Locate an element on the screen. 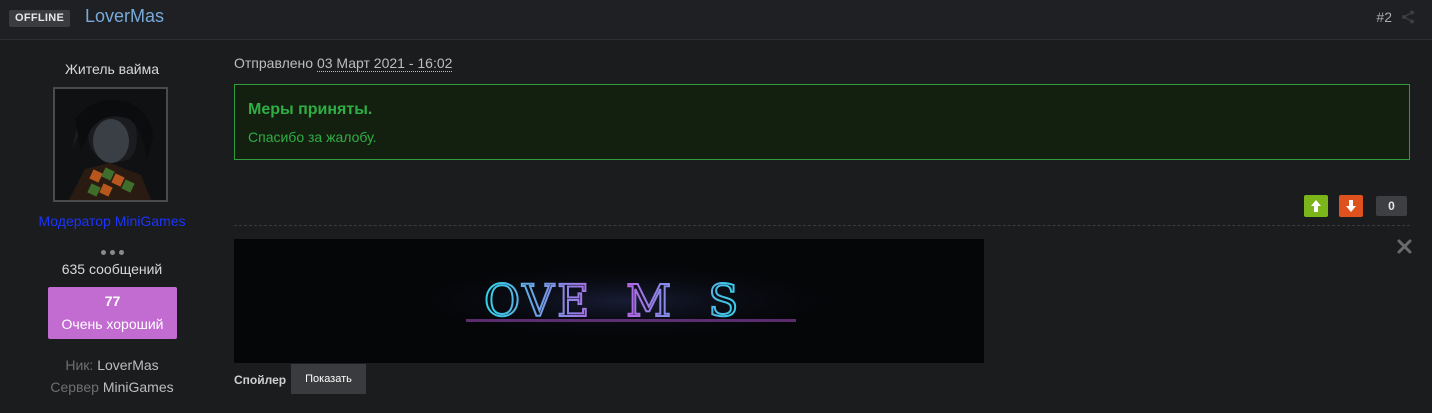 Image resolution: width=1432 pixels, height=413 pixels. notice-text: Спасибо за жалобу. is located at coordinates (312, 137).